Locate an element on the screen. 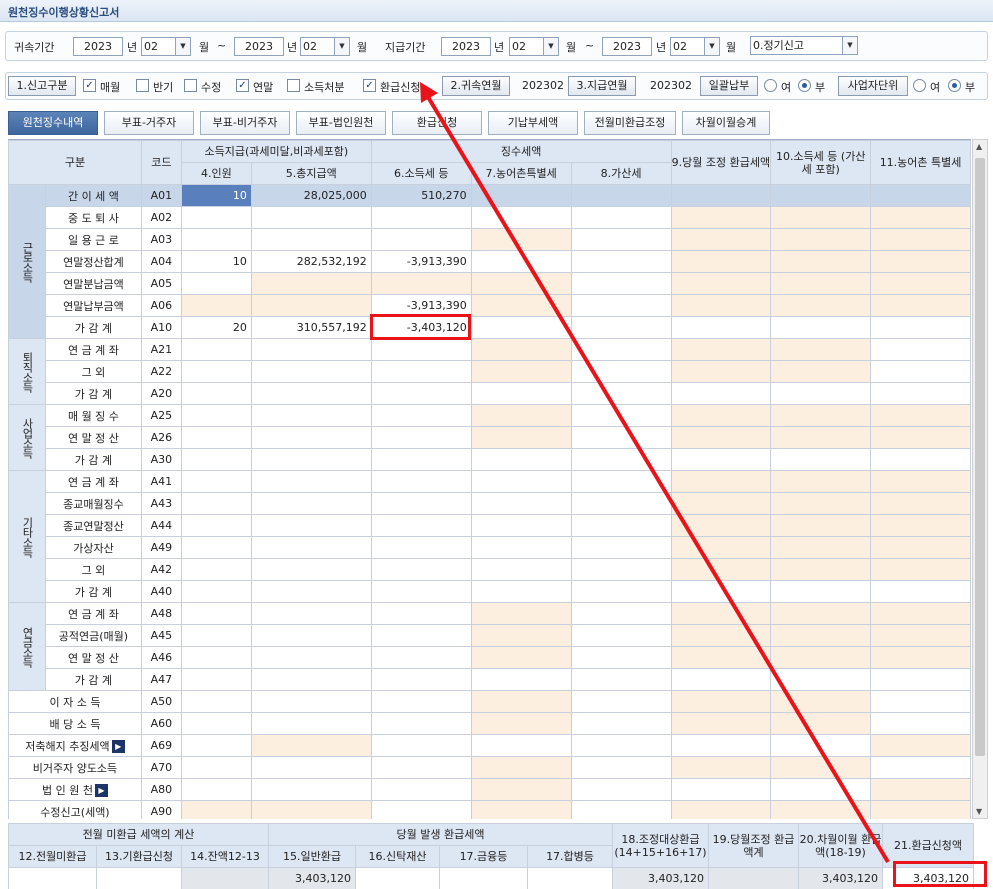 This screenshot has height=889, width=993. pay-end-month-select: 02 ▼ is located at coordinates (695, 46).